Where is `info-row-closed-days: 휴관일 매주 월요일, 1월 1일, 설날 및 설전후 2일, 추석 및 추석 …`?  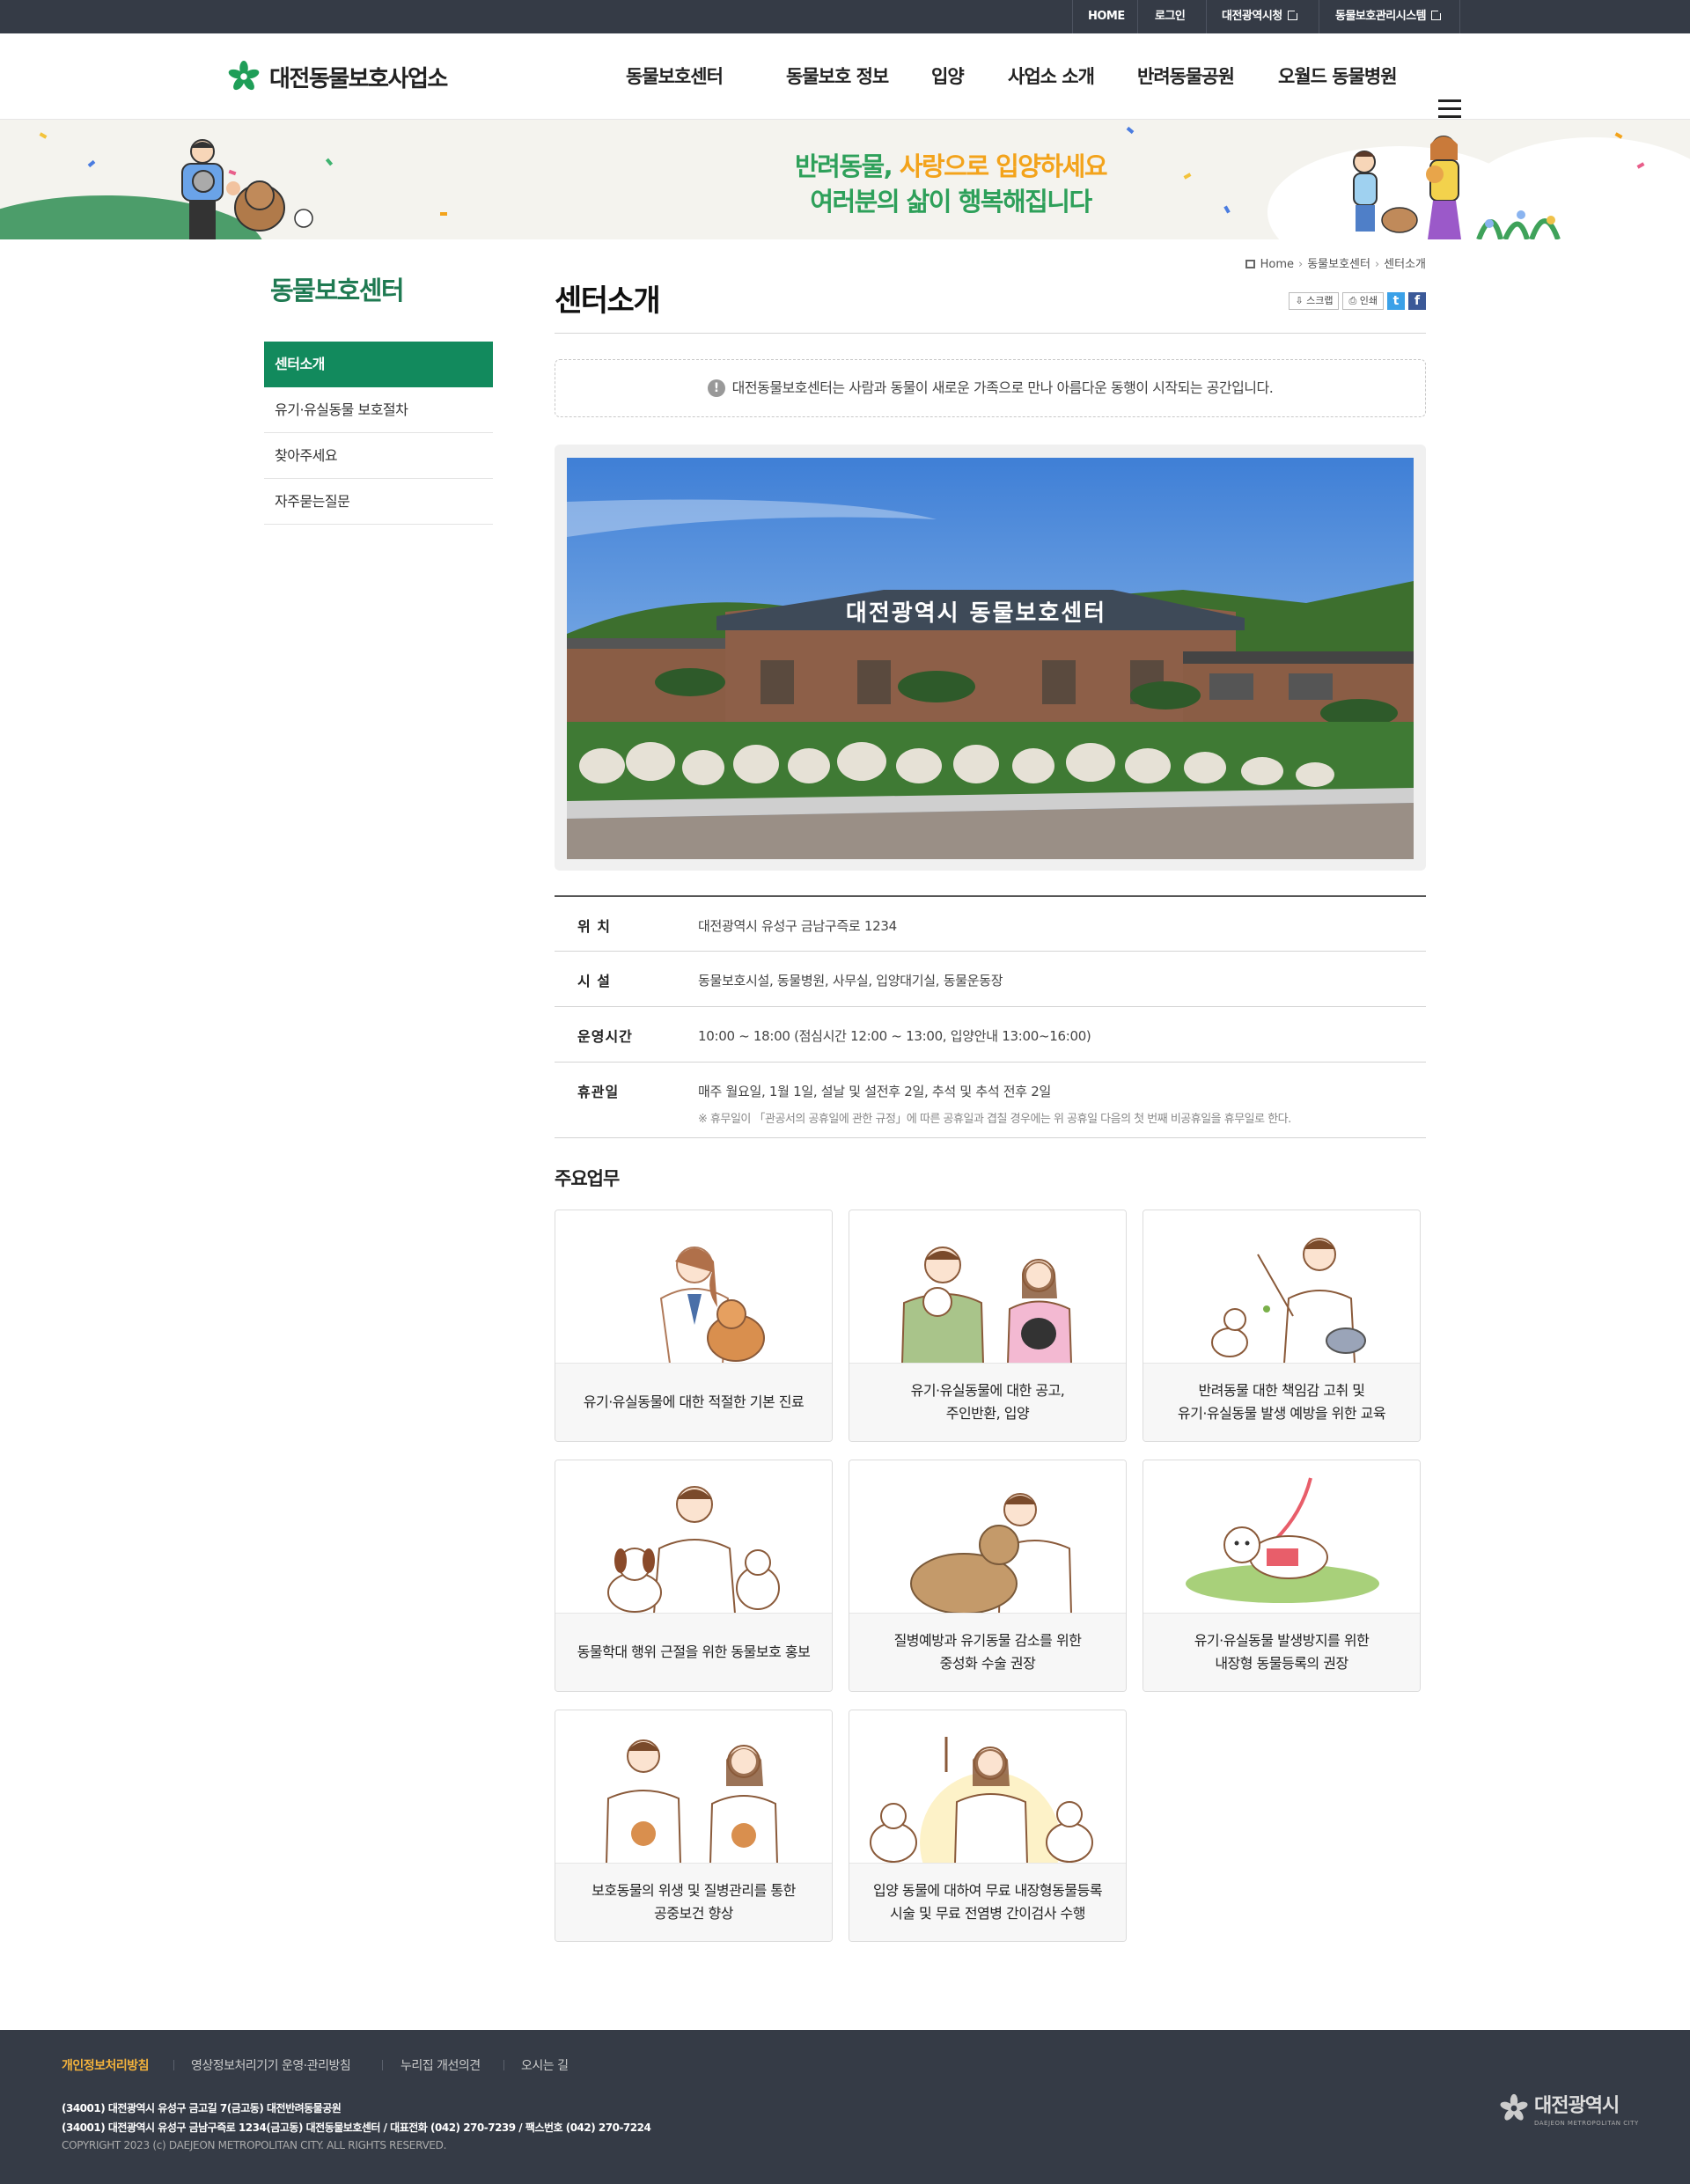
info-row-closed-days: 휴관일 매주 월요일, 1월 1일, 설날 및 설전후 2일, 추석 및 추석 … is located at coordinates (990, 1100).